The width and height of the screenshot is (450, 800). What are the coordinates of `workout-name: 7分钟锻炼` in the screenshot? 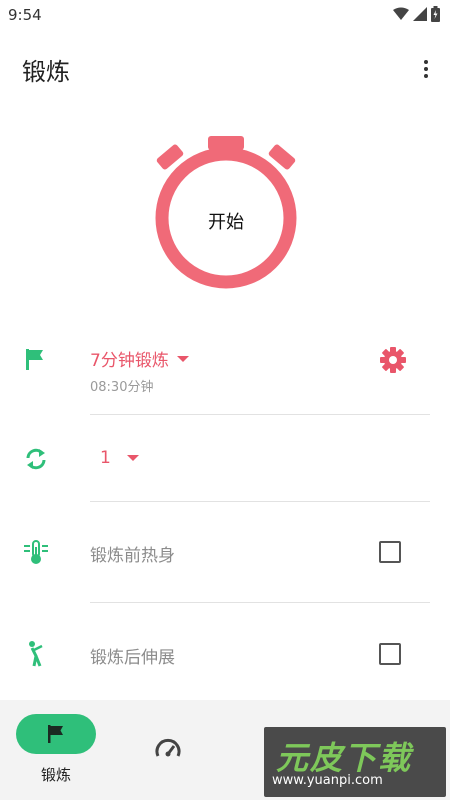 It's located at (129, 361).